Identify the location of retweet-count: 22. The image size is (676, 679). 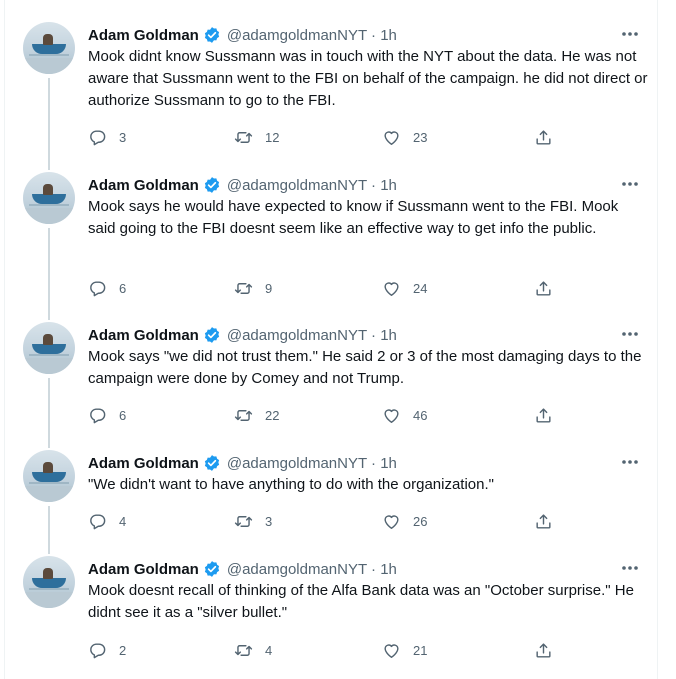
(272, 415).